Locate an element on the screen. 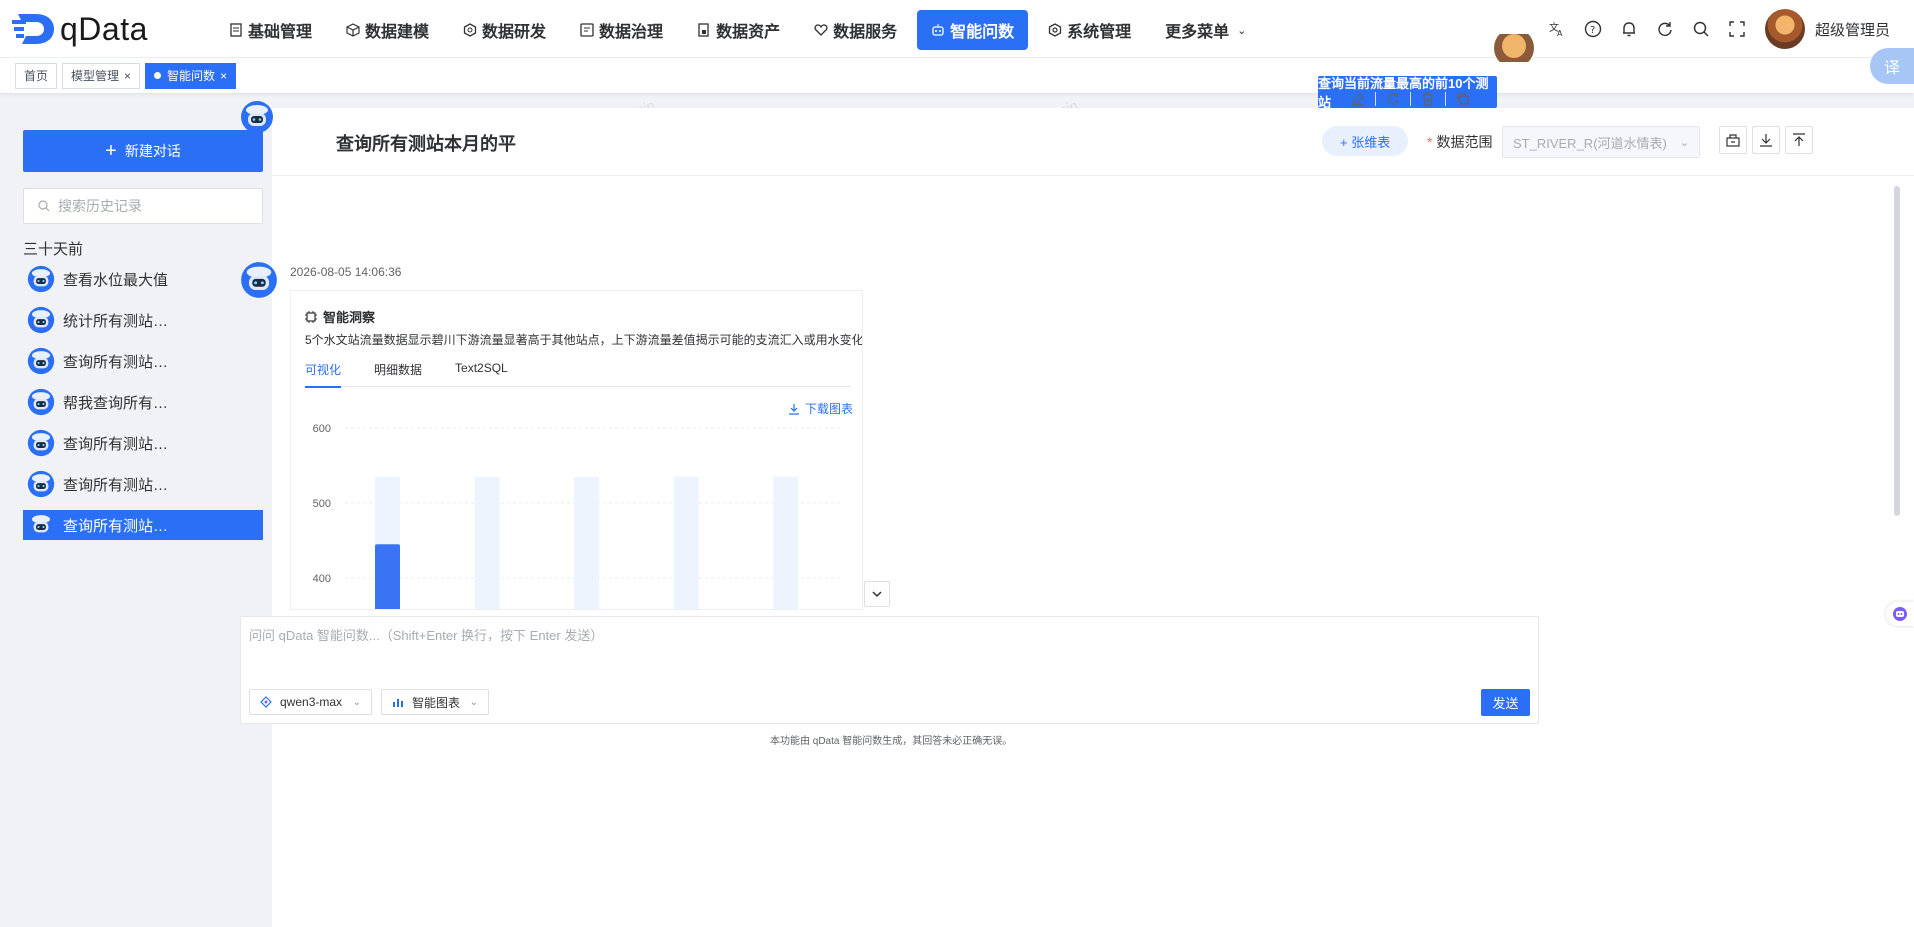 The width and height of the screenshot is (1914, 927). nav-item-label: 数据资产 is located at coordinates (748, 32).